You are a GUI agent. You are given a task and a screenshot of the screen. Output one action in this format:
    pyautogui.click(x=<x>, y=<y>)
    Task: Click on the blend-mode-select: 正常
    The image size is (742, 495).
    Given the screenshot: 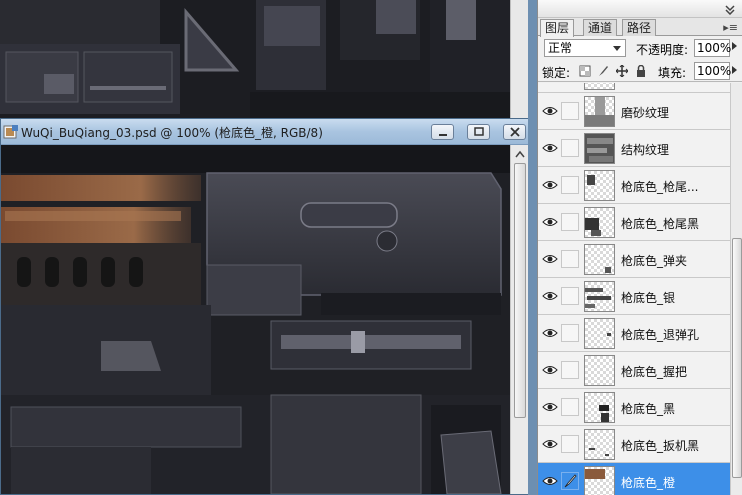 What is the action you would take?
    pyautogui.click(x=585, y=48)
    